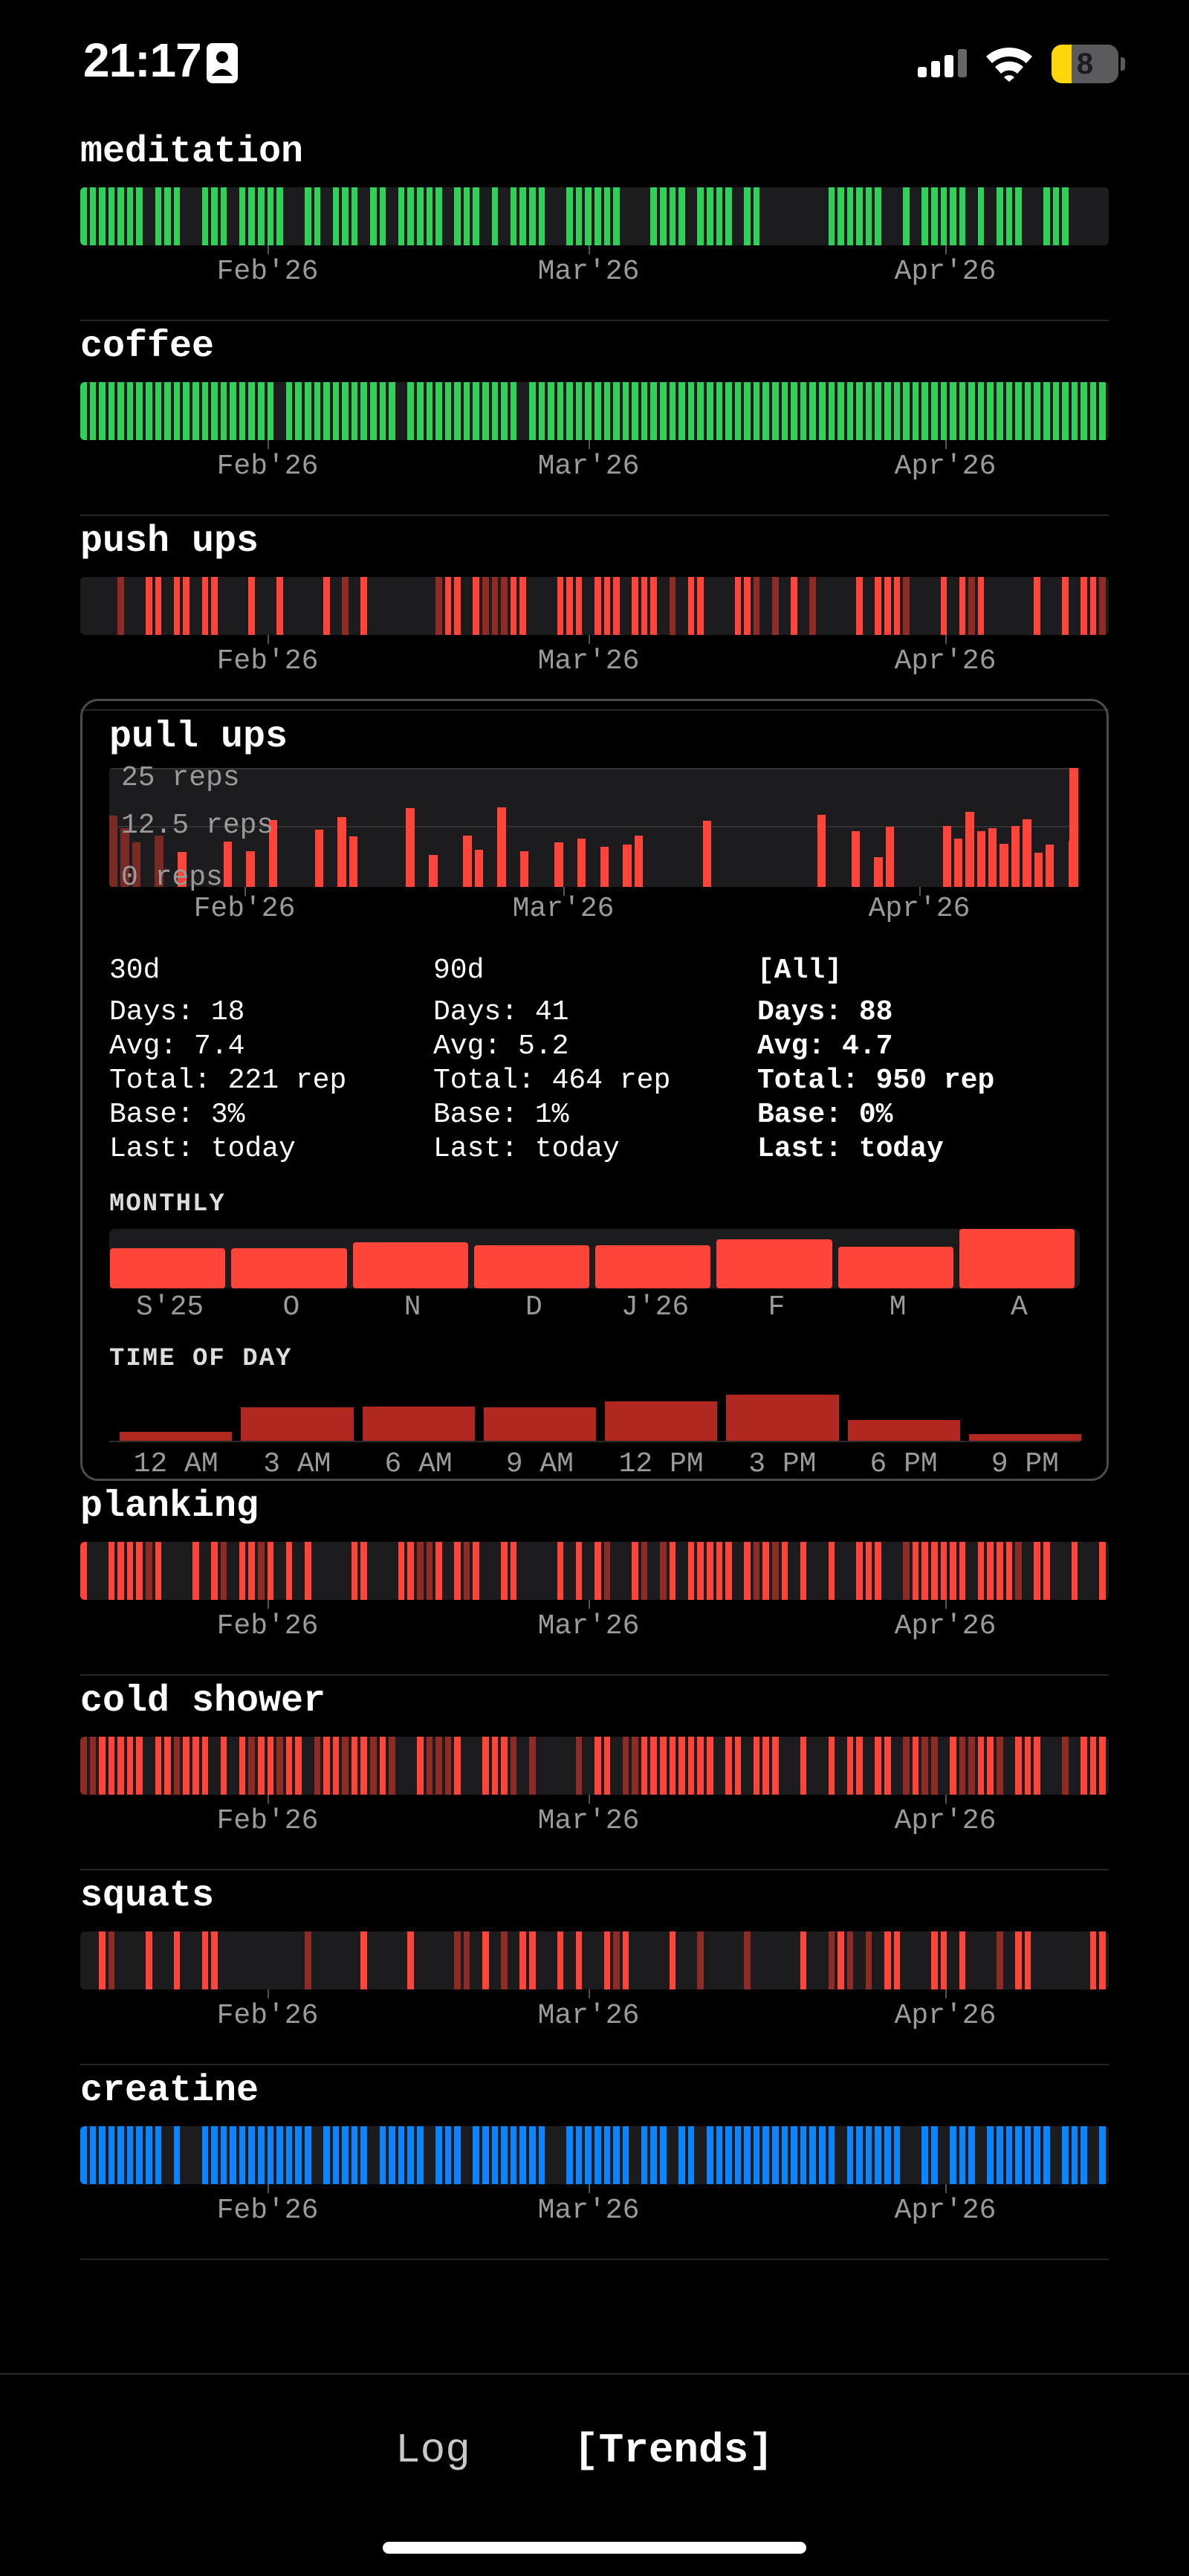 Image resolution: width=1189 pixels, height=2576 pixels. I want to click on time-of-day-label: 12 AM, so click(175, 1464).